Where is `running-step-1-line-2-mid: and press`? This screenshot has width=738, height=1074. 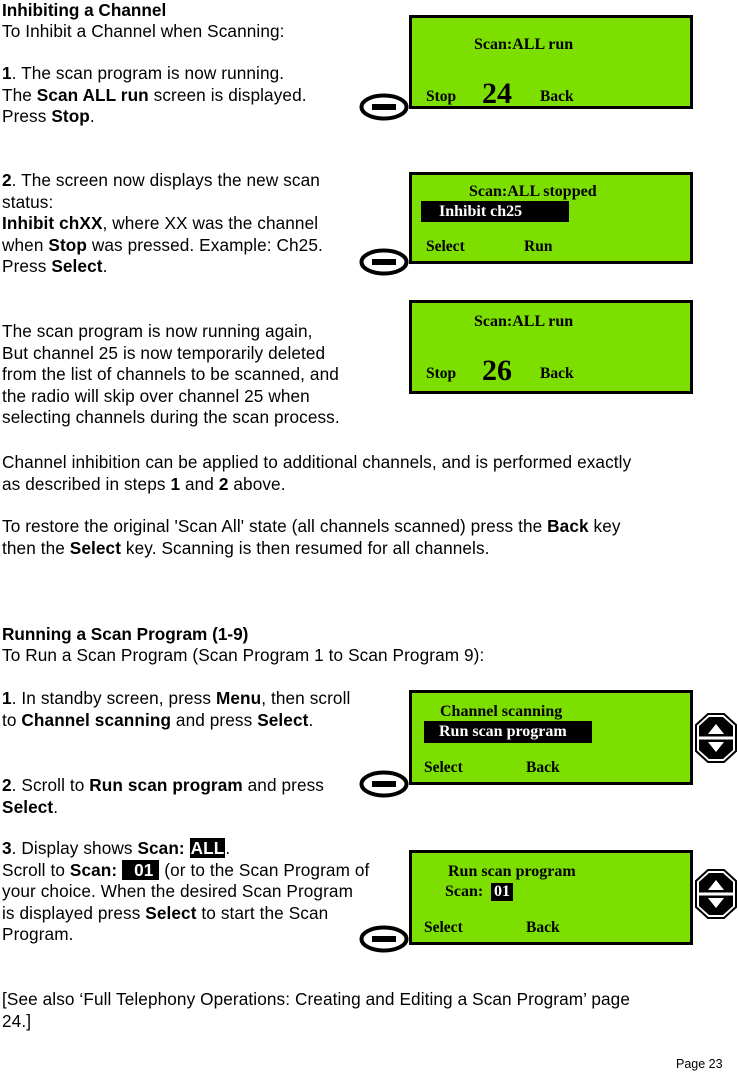
running-step-1-line-2-mid: and press is located at coordinates (214, 719).